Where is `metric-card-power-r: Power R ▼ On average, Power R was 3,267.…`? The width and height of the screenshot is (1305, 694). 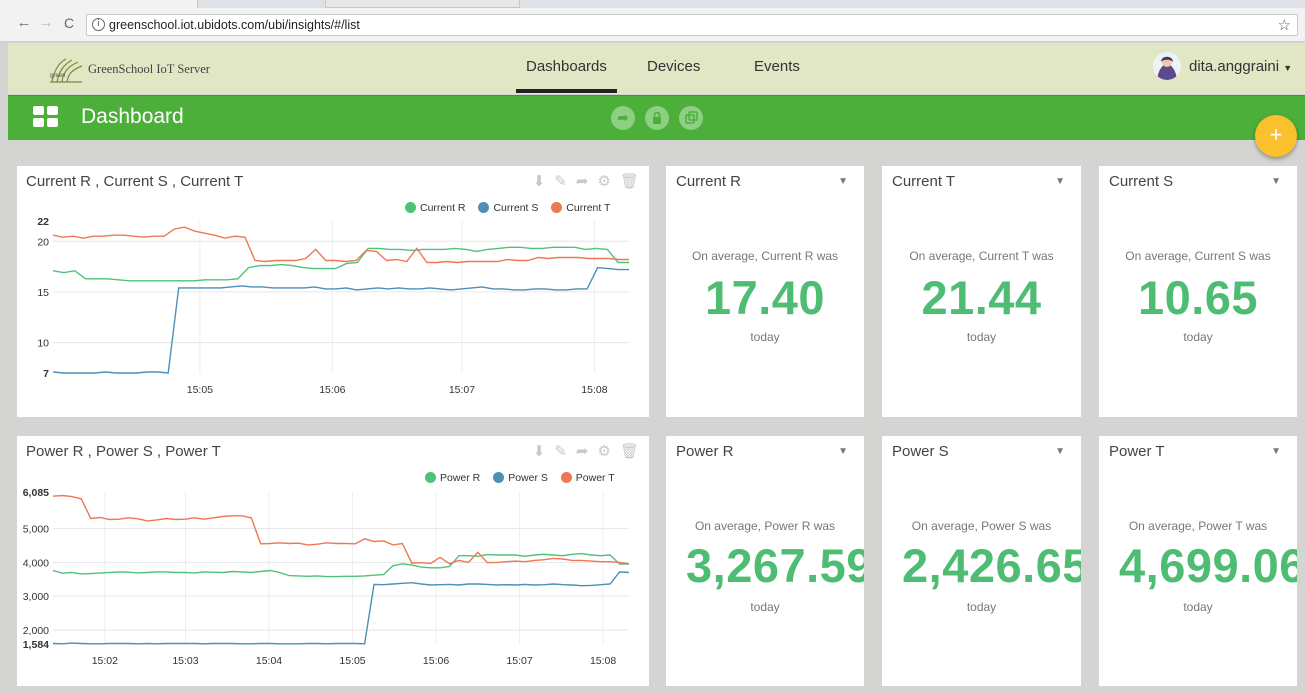 metric-card-power-r: Power R ▼ On average, Power R was 3,267.… is located at coordinates (765, 561).